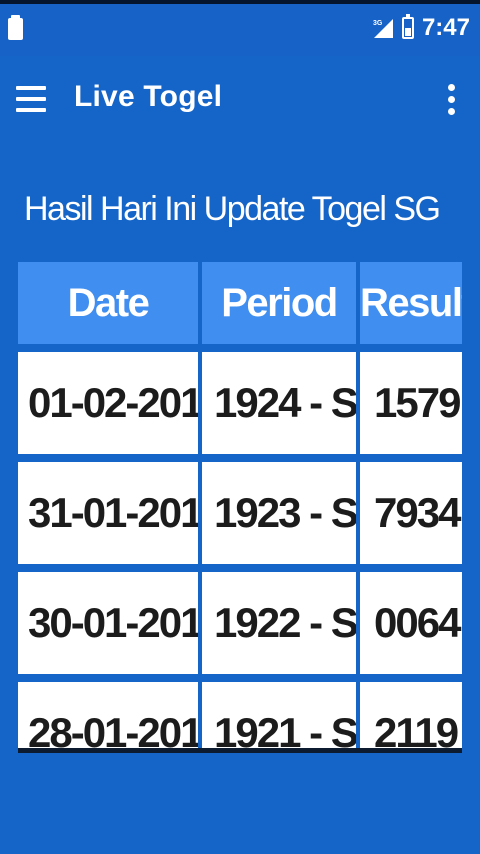  Describe the element at coordinates (281, 407) in the screenshot. I see `cell-period: 1924 - SG` at that location.